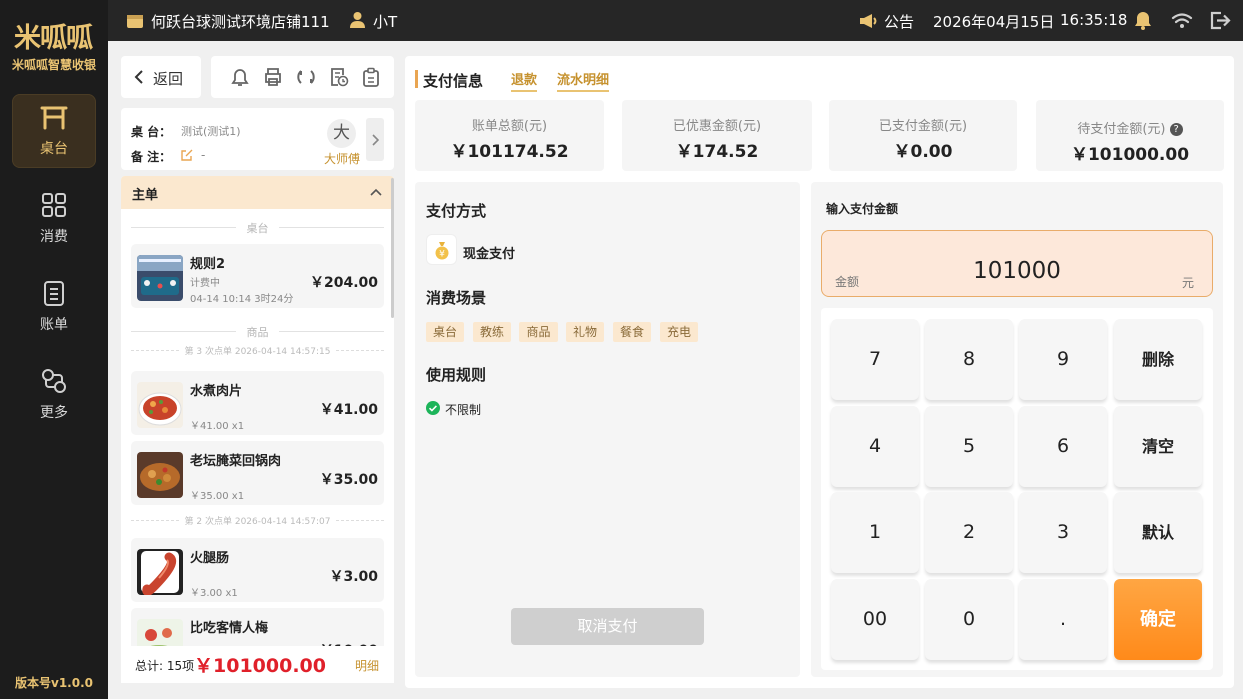 The height and width of the screenshot is (699, 1243). I want to click on stat-label: 账单总额(元), so click(509, 126).